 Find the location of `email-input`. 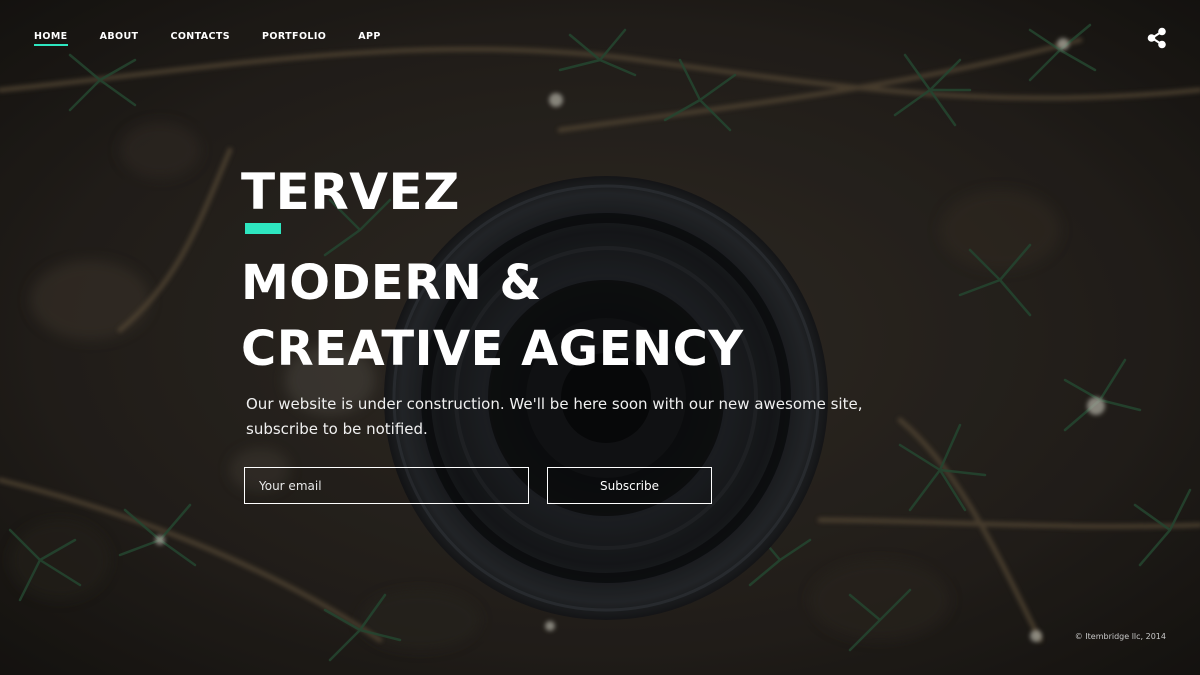

email-input is located at coordinates (386, 485).